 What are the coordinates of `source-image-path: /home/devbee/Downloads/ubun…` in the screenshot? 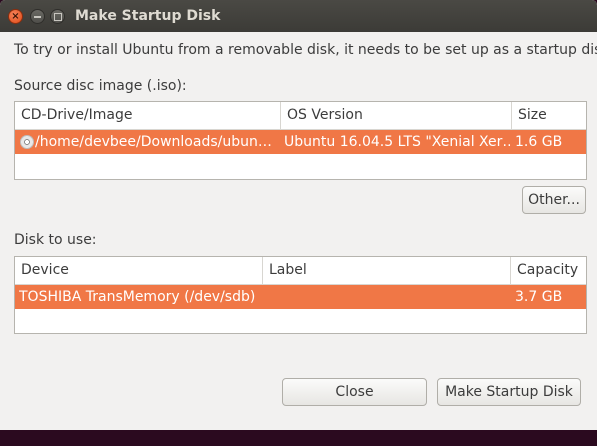 It's located at (153, 142).